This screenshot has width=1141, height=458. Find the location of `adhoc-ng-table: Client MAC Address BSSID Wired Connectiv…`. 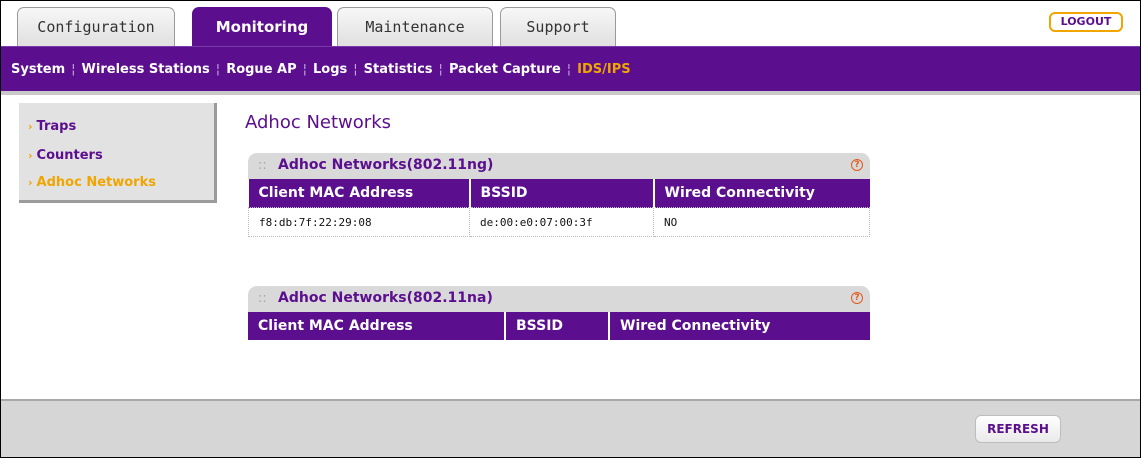

adhoc-ng-table: Client MAC Address BSSID Wired Connectiv… is located at coordinates (559, 208).